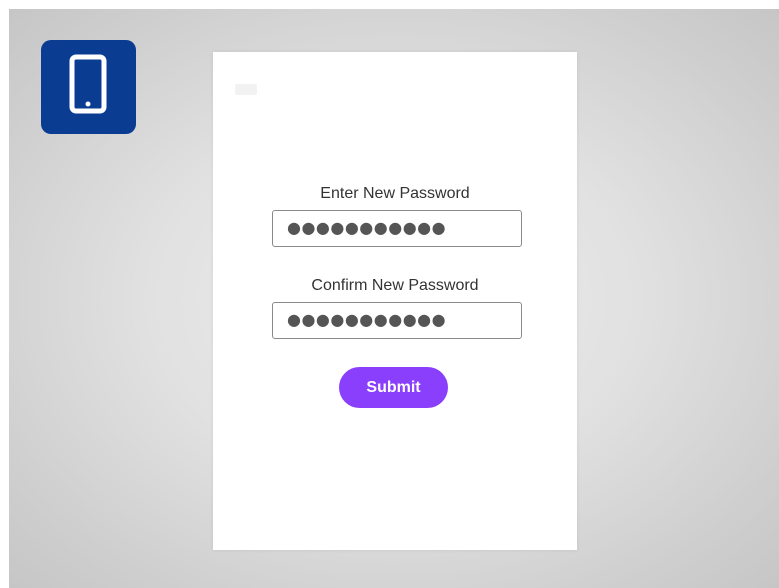 The width and height of the screenshot is (779, 588). I want to click on confirm-password-masked-value: ●●●●●●●●●●●, so click(367, 319).